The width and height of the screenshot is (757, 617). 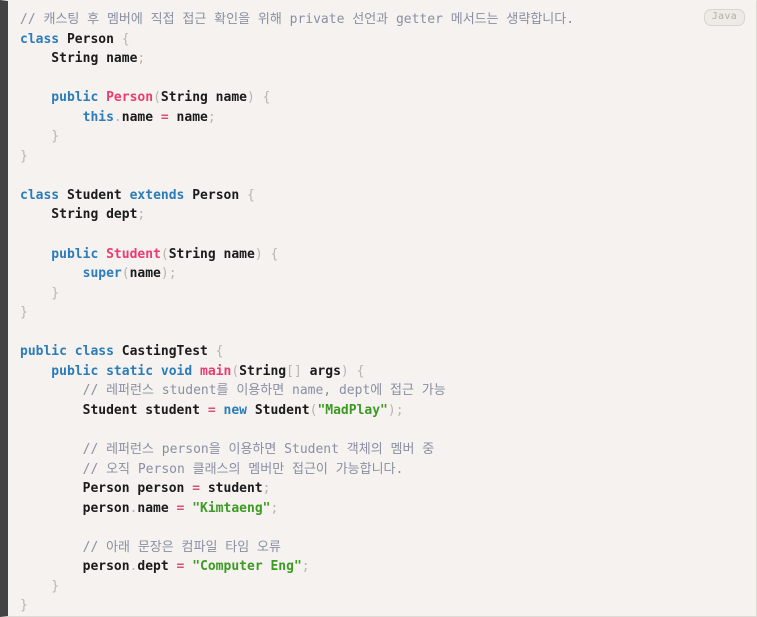 I want to click on code-token: // 오직 Person 클래스의 멤버만 접근이 가능합니다., so click(x=212, y=469).